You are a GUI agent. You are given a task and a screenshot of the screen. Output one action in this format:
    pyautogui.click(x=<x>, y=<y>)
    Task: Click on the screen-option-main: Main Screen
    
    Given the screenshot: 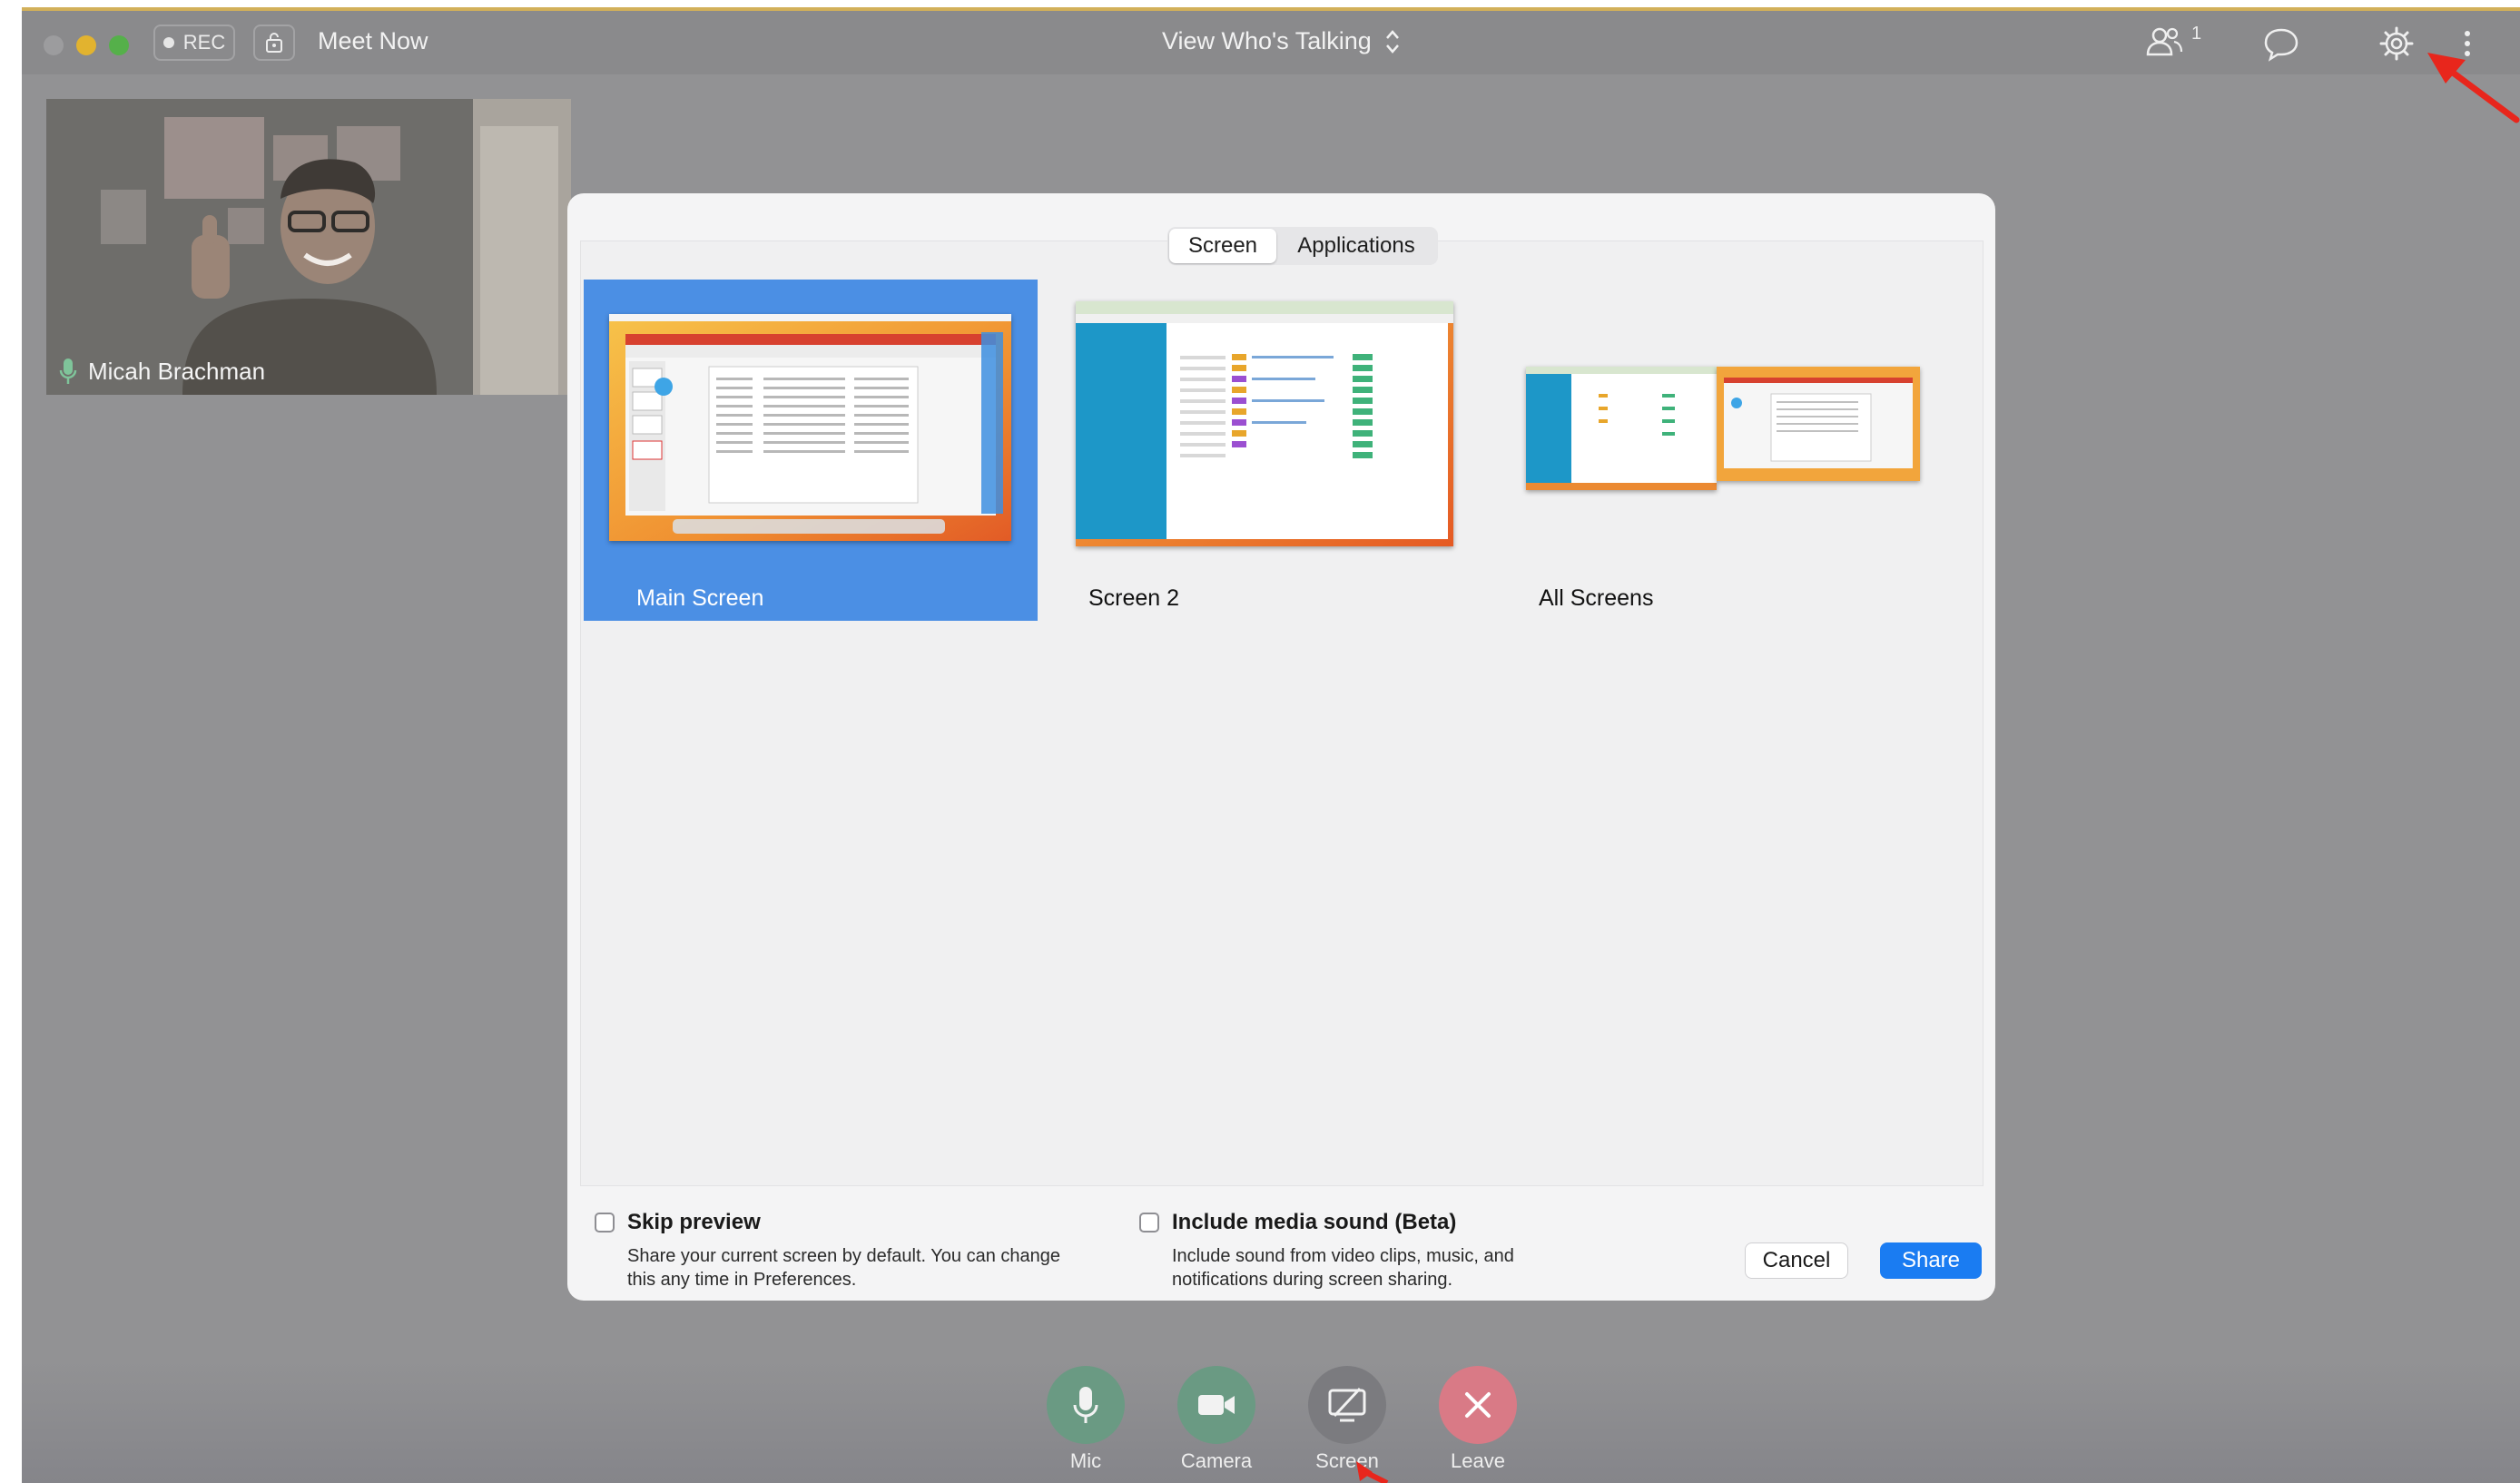 What is the action you would take?
    pyautogui.click(x=811, y=450)
    